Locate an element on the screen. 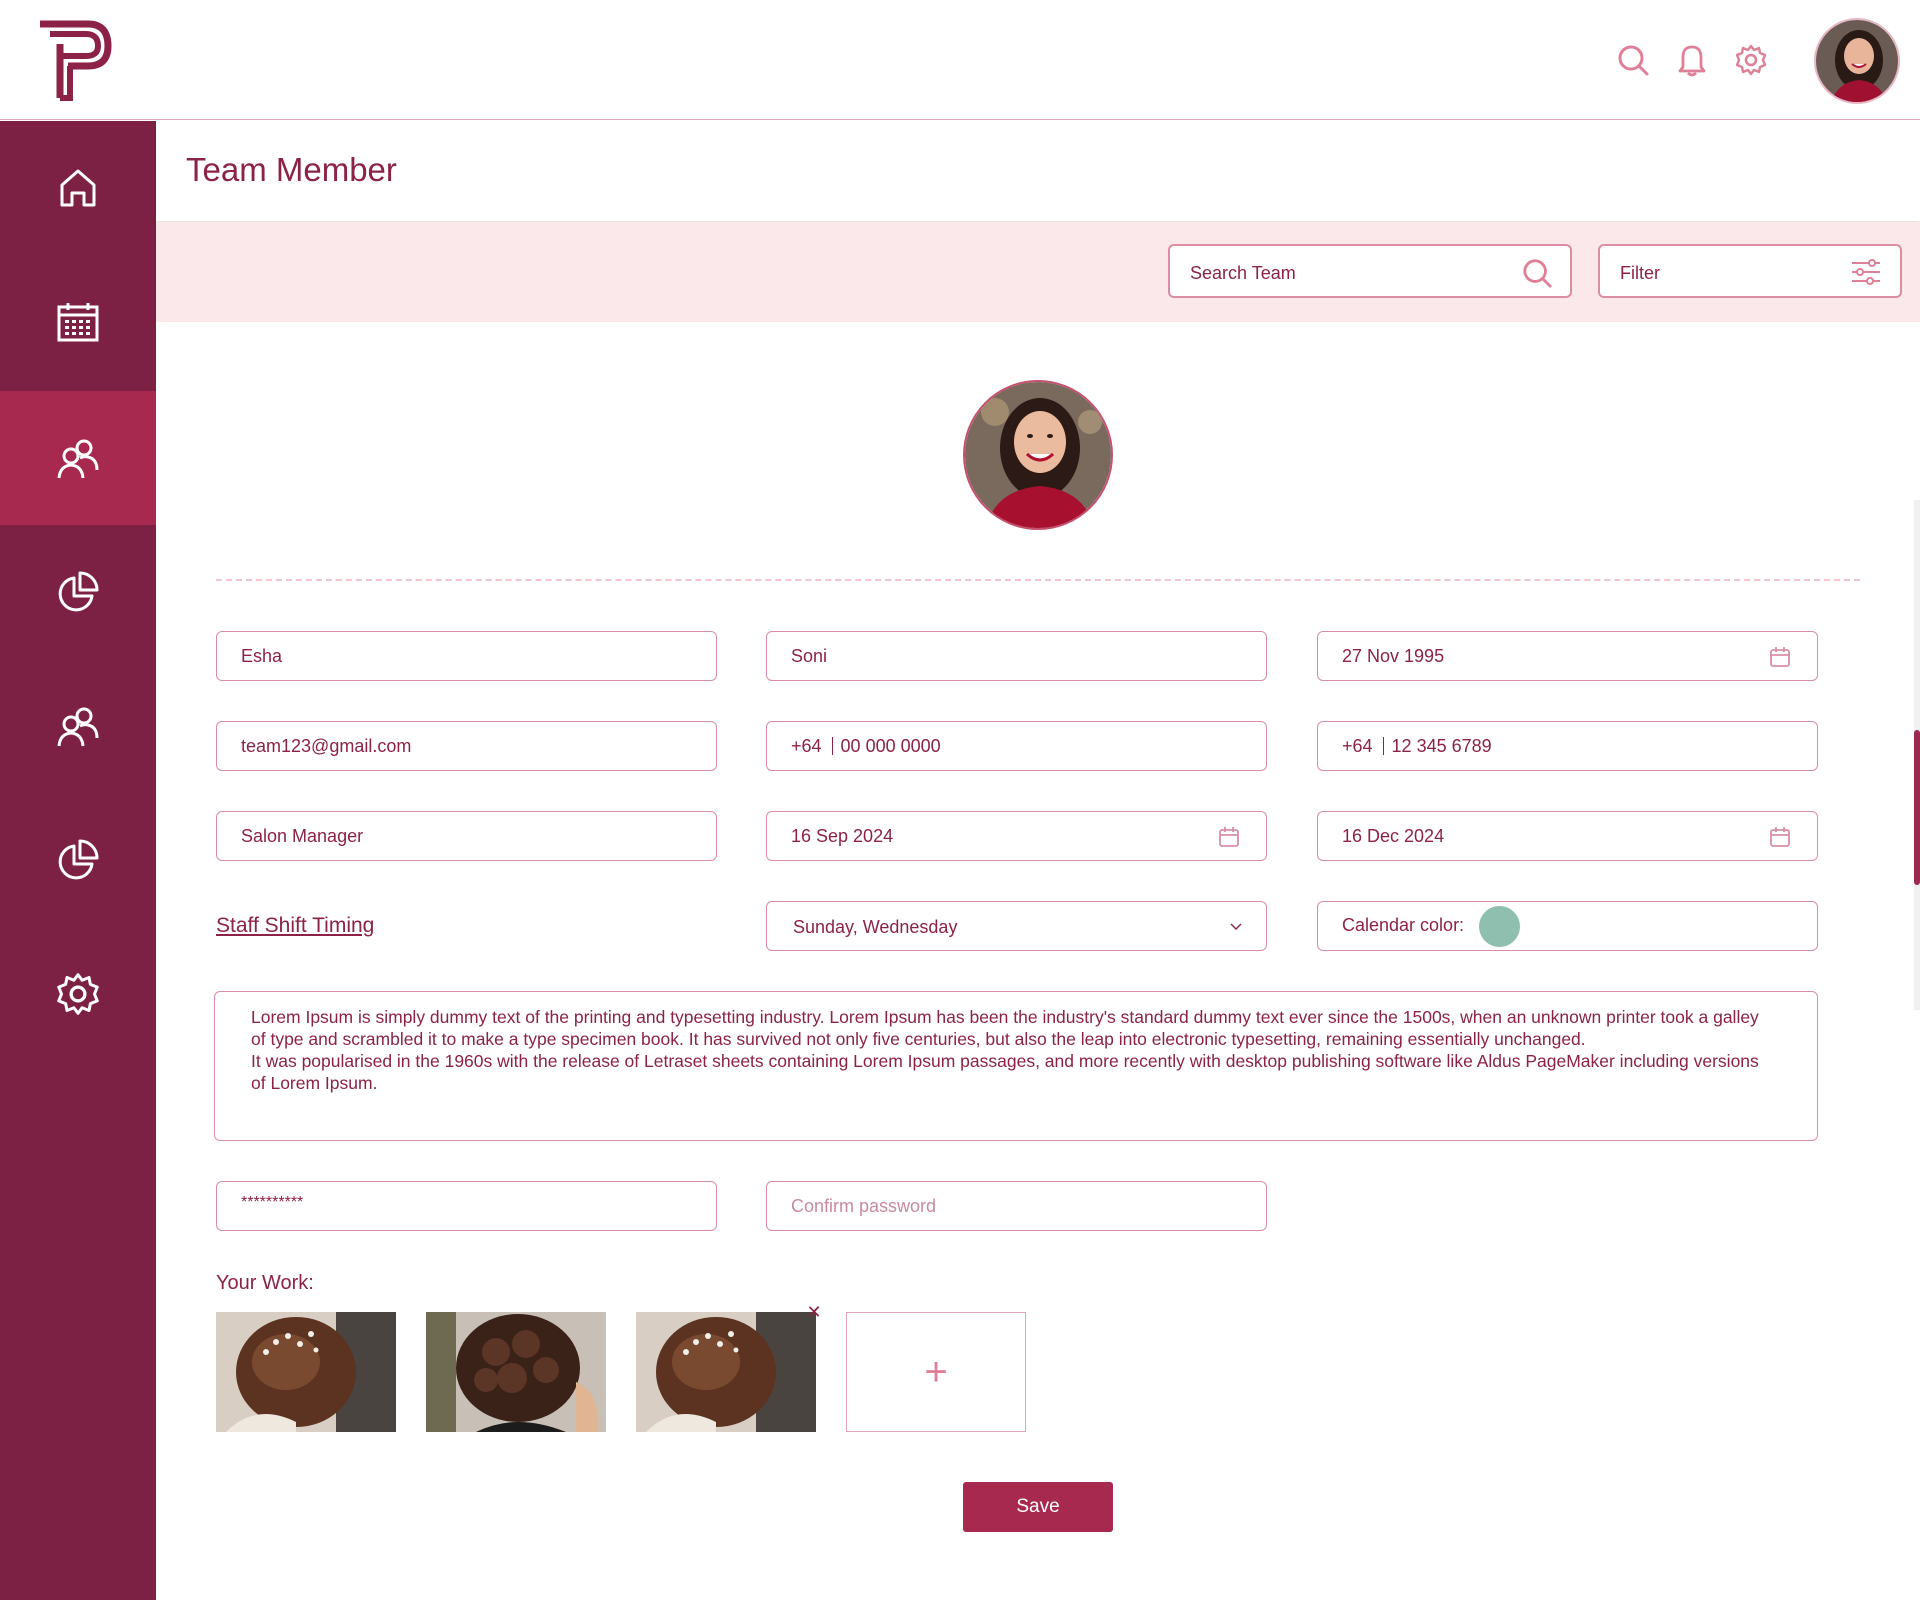  days-value: Sunday, Wednesday is located at coordinates (875, 927).